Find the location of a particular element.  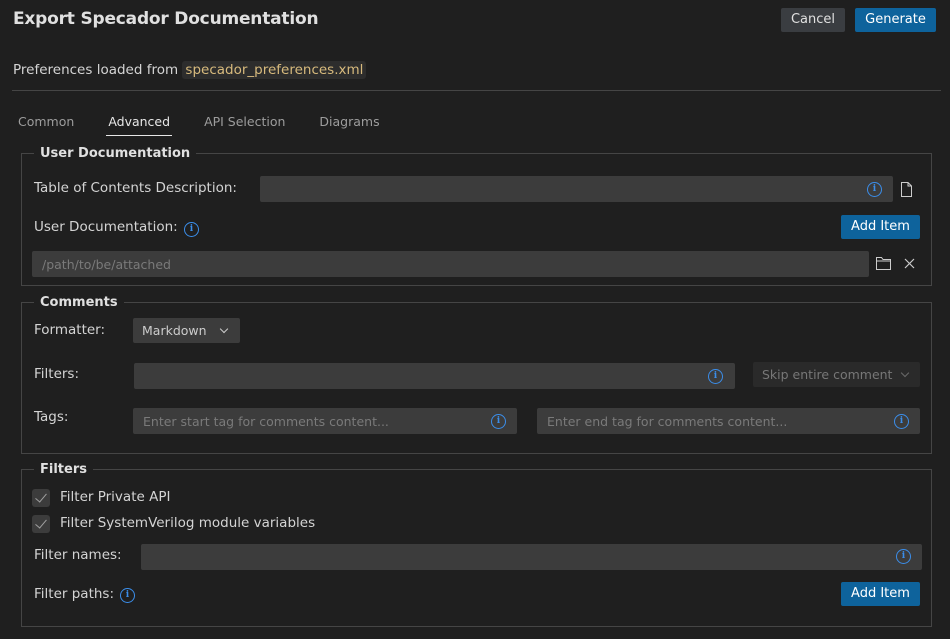

section-title: User Documentation is located at coordinates (115, 153).